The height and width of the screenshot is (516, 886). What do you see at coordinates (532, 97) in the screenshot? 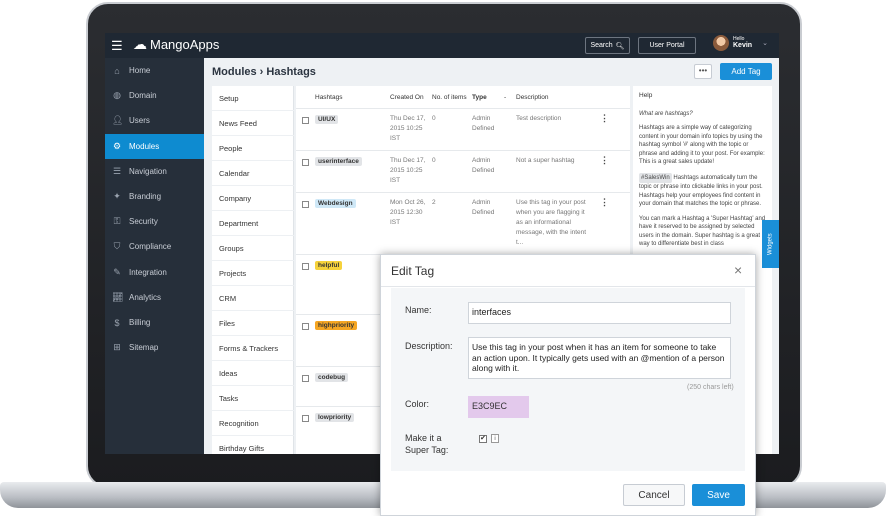
I see `col-description: Description` at bounding box center [532, 97].